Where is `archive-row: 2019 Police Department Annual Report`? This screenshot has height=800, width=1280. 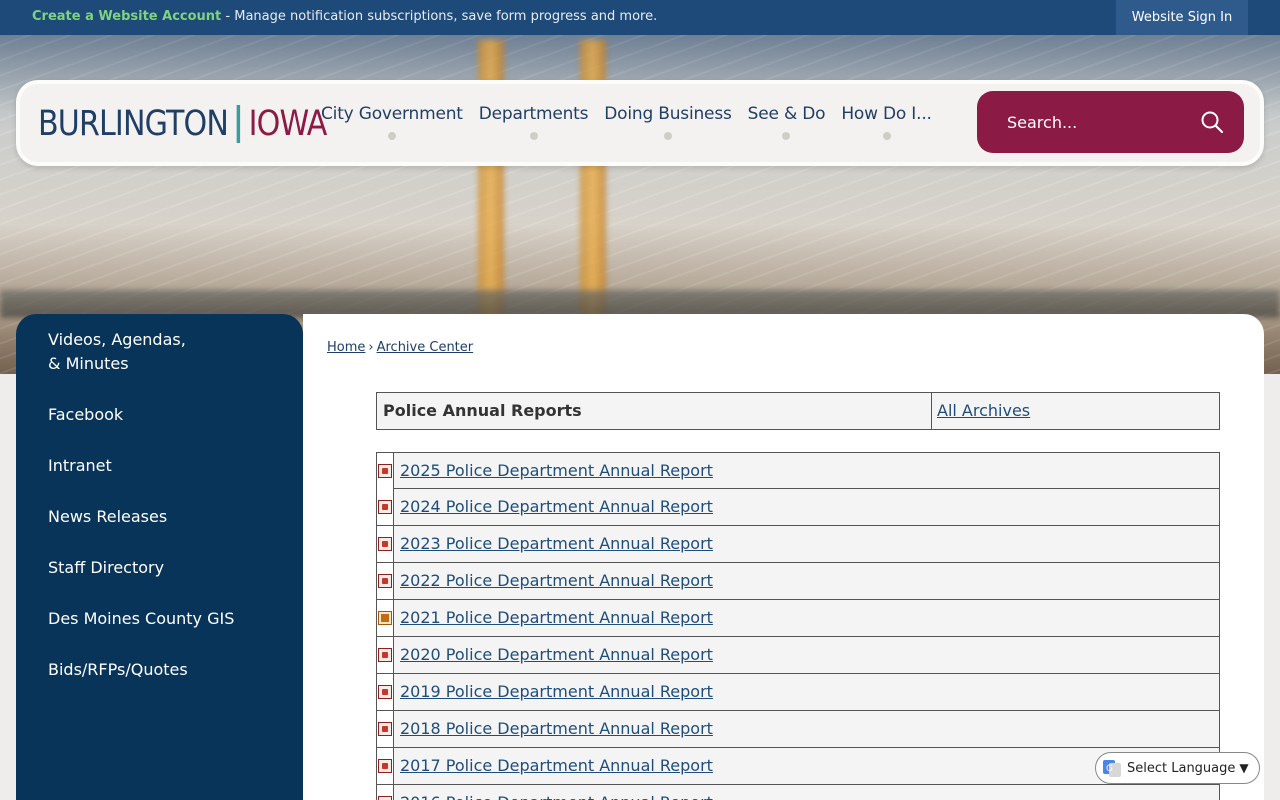
archive-row: 2019 Police Department Annual Report is located at coordinates (798, 692).